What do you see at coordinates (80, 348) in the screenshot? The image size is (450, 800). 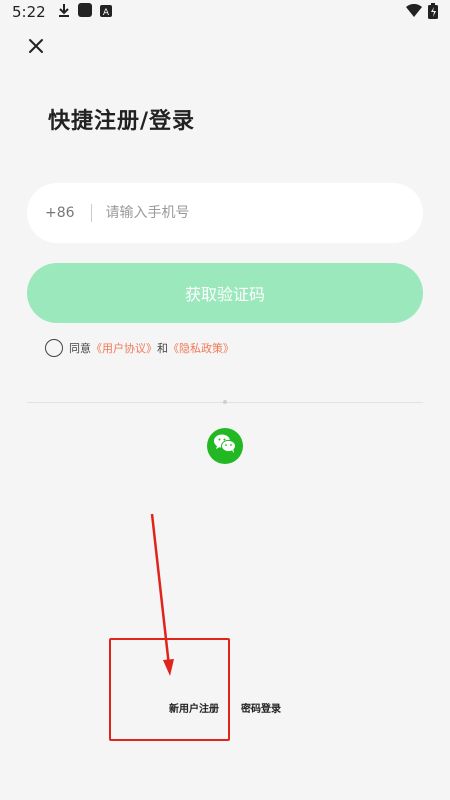 I see `agreement-prefix: 同意` at bounding box center [80, 348].